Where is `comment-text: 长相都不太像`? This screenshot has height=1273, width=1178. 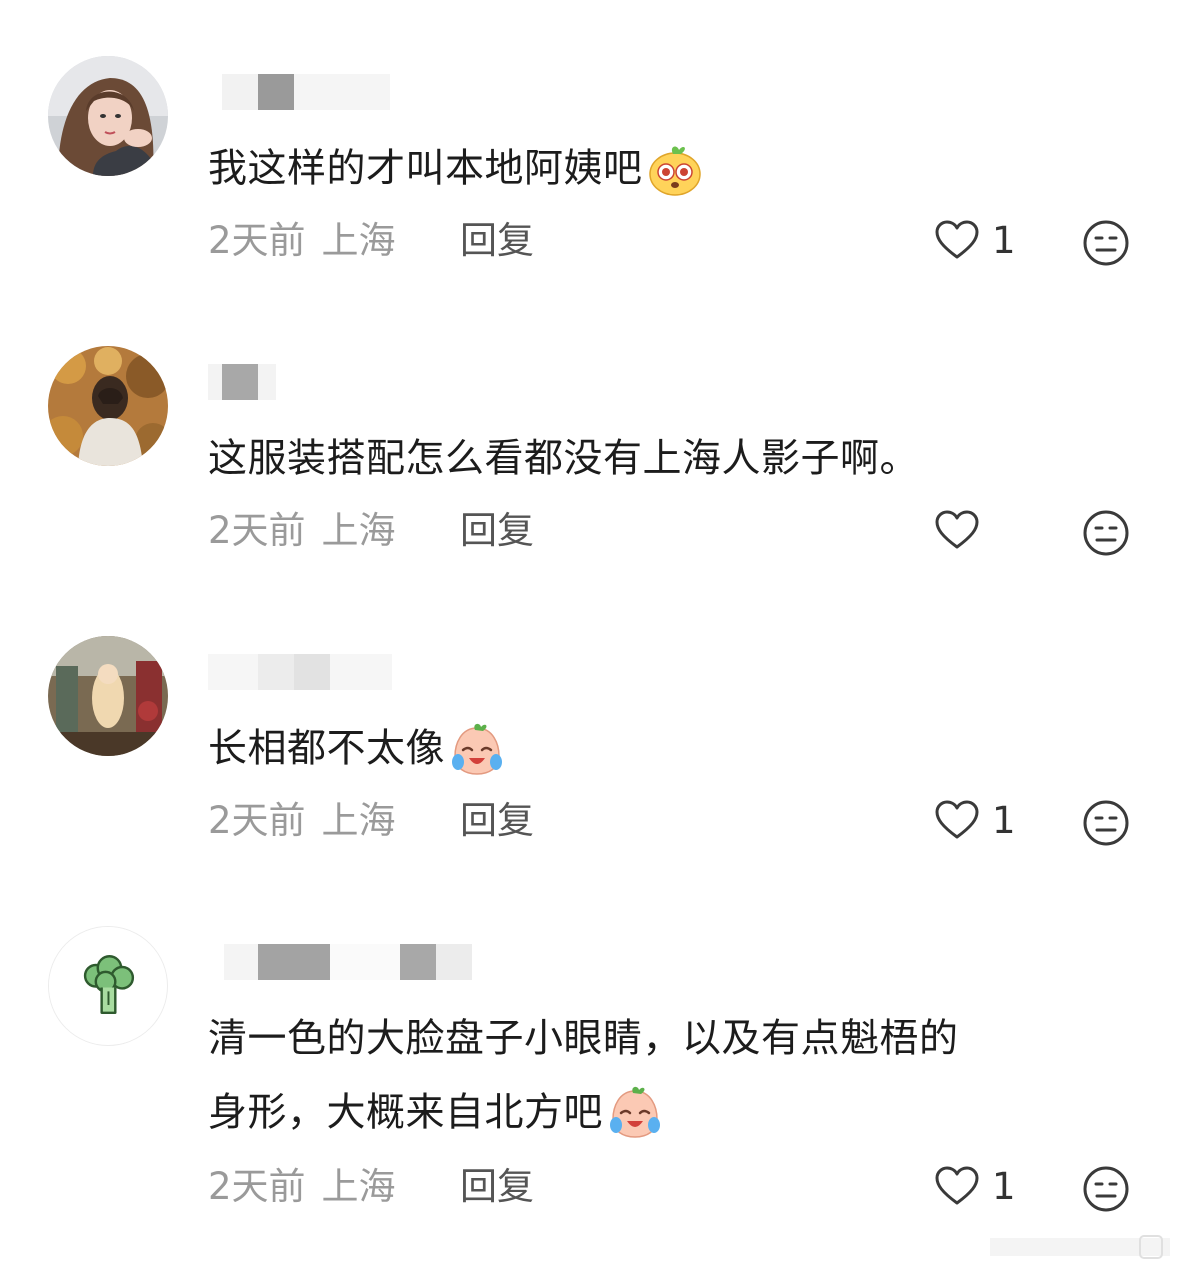
comment-text: 长相都不太像 is located at coordinates (668, 749).